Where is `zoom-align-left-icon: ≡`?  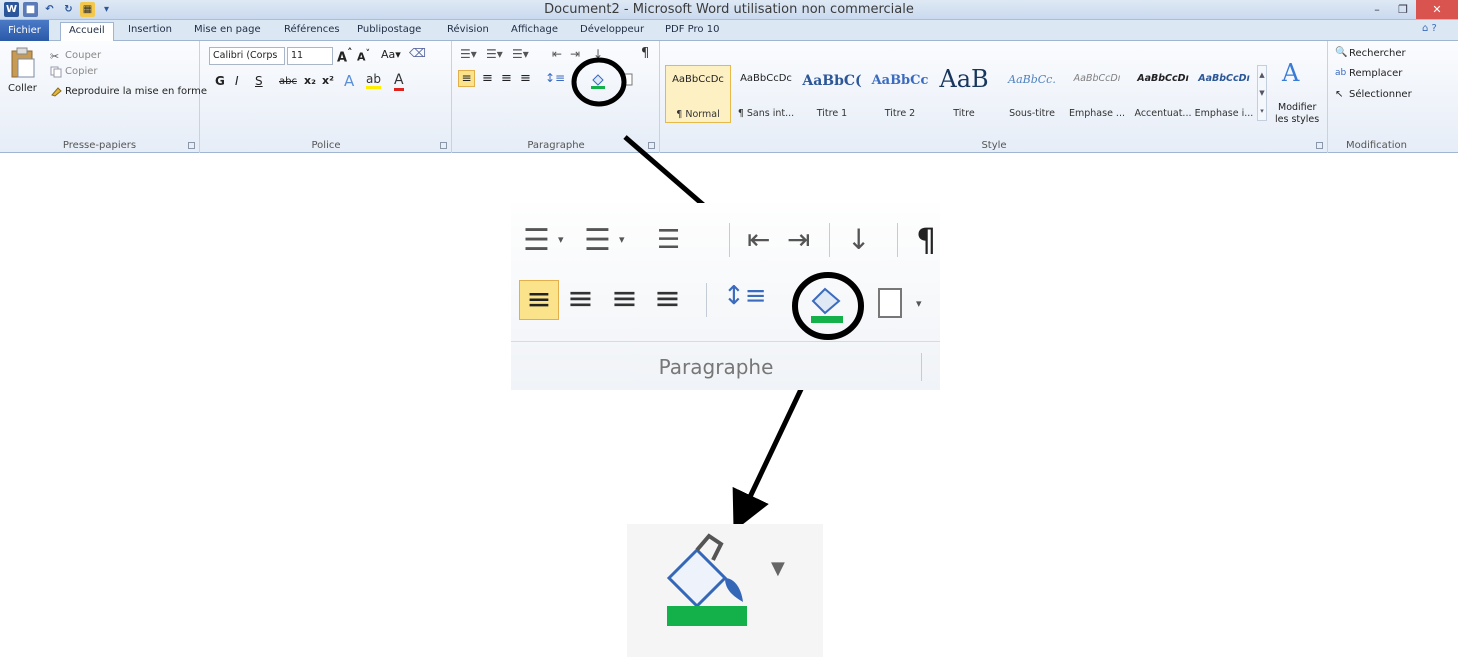
zoom-align-left-icon: ≡ is located at coordinates (539, 300).